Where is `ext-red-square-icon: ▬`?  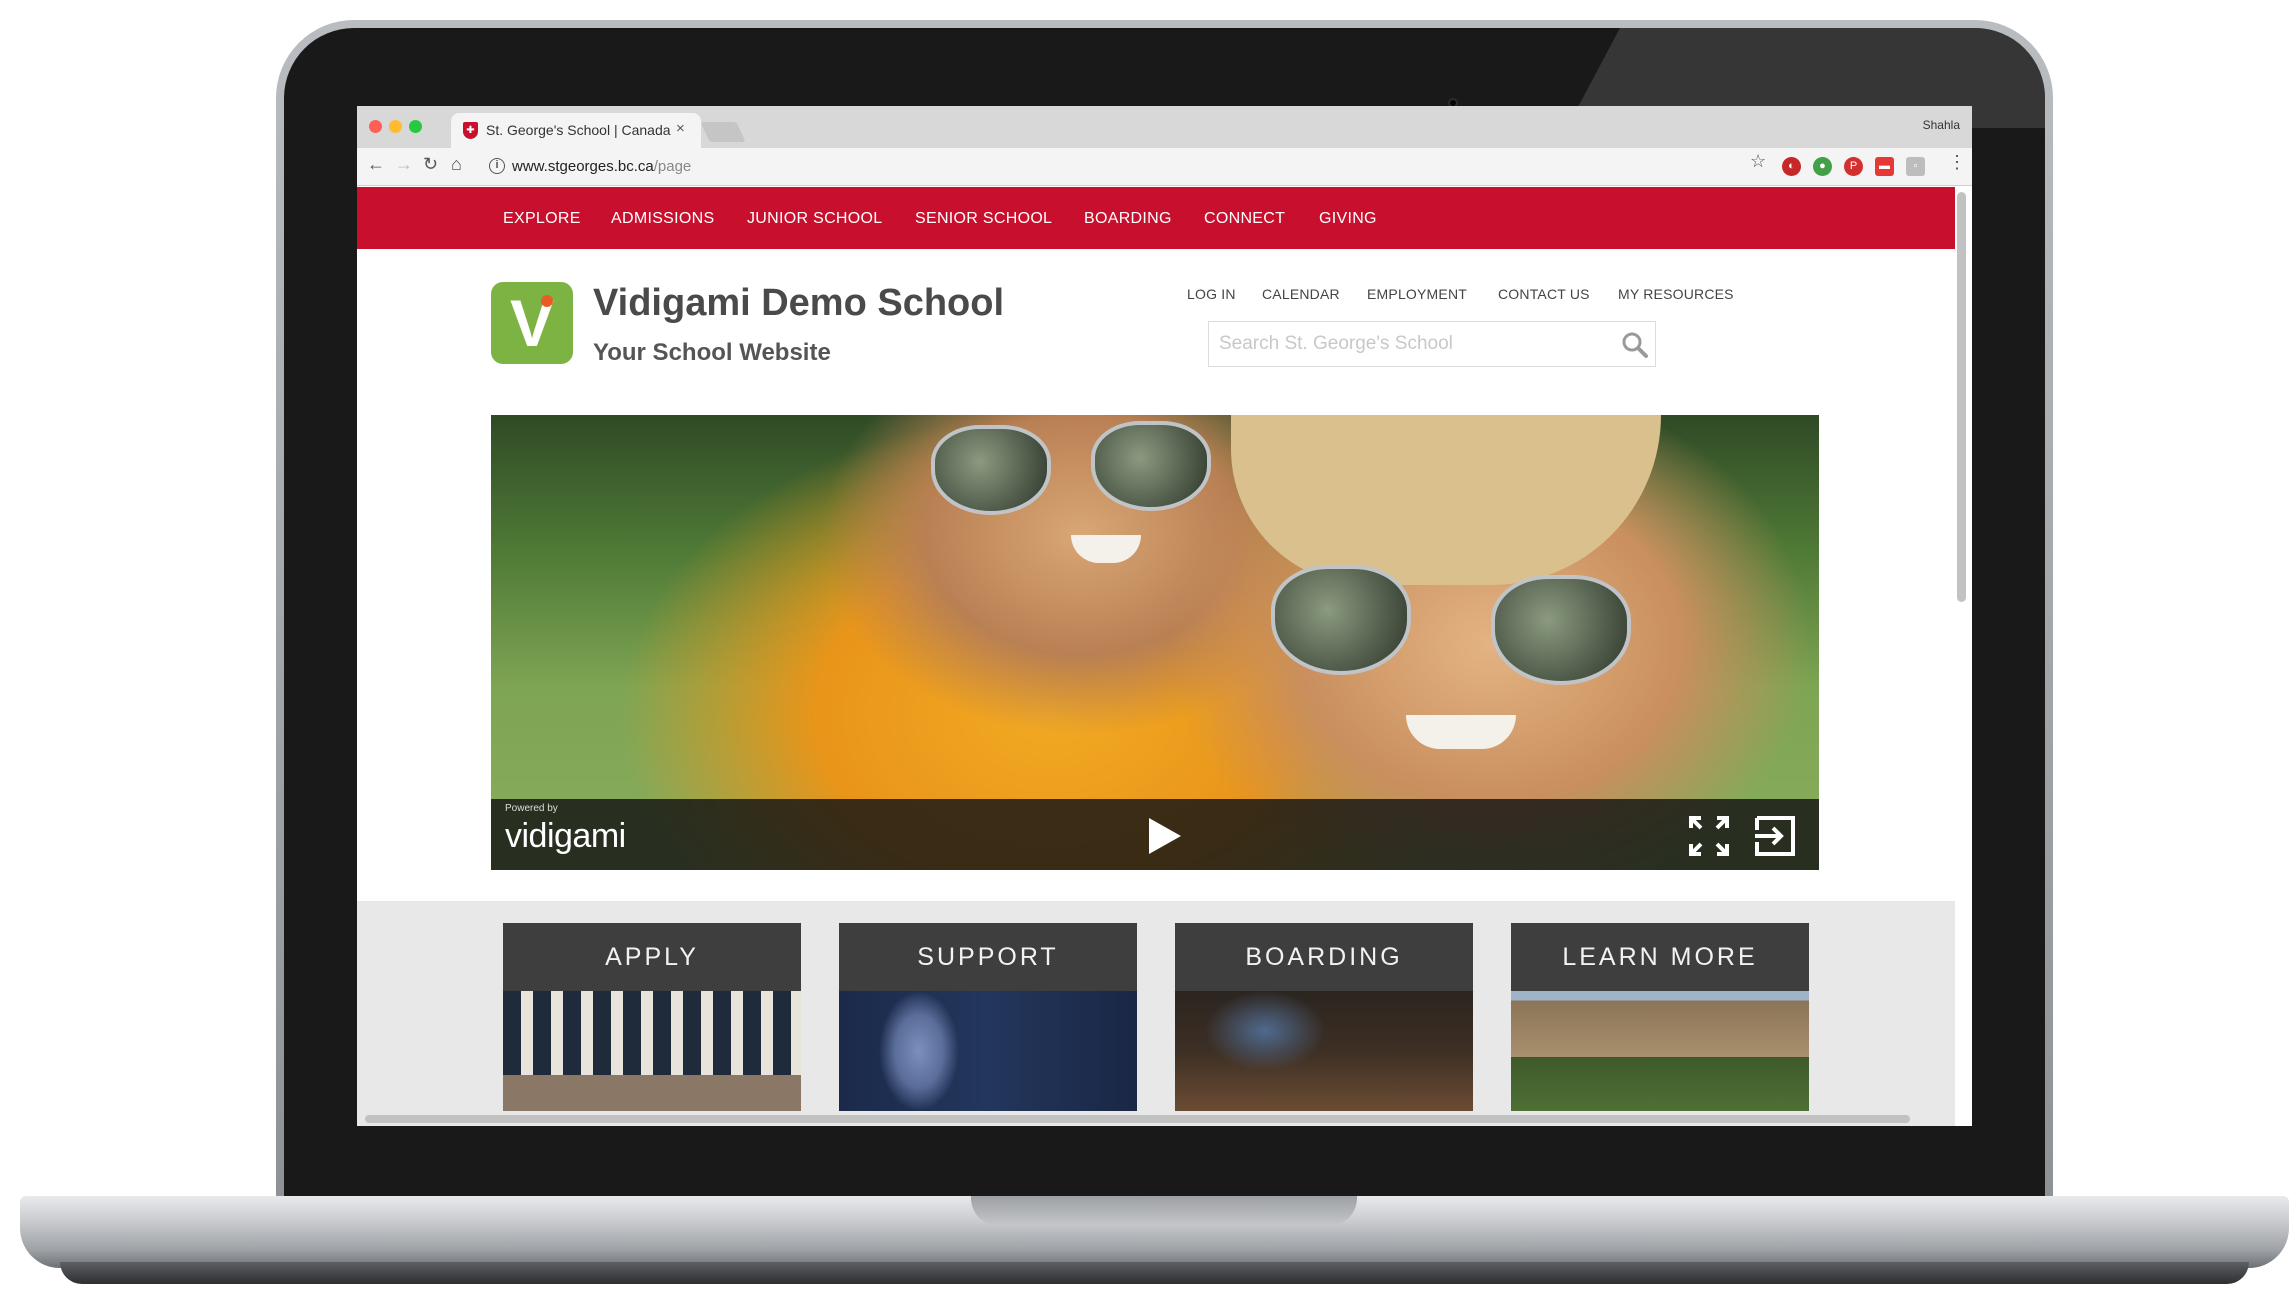
ext-red-square-icon: ▬ is located at coordinates (1884, 166).